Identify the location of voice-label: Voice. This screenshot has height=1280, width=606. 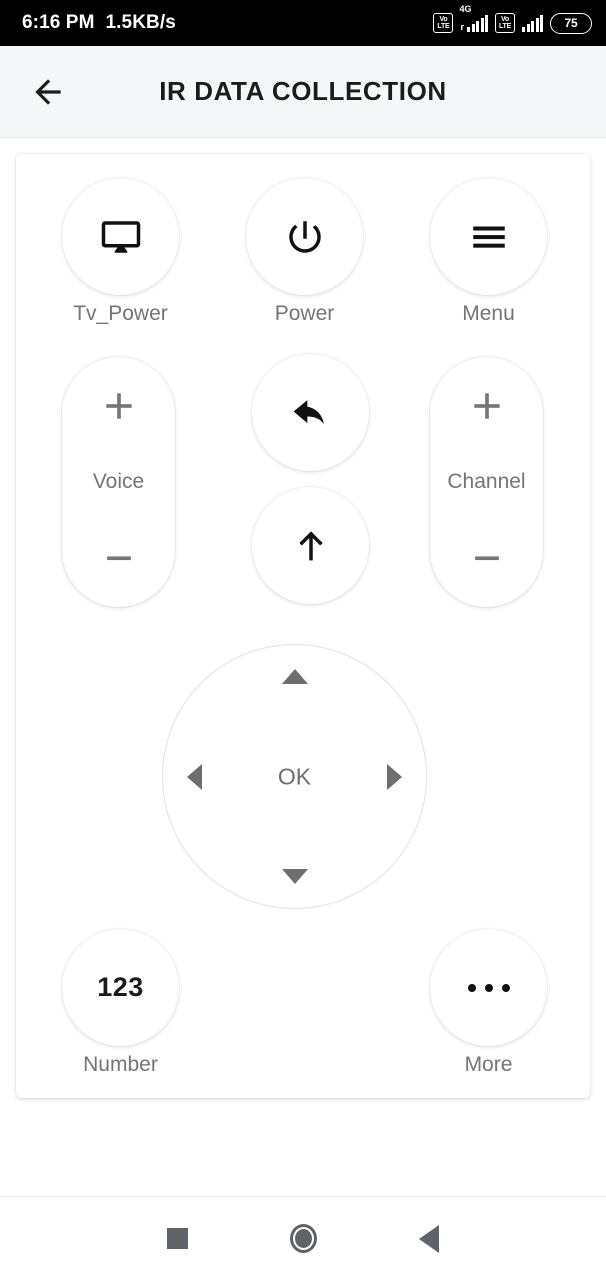
(118, 481).